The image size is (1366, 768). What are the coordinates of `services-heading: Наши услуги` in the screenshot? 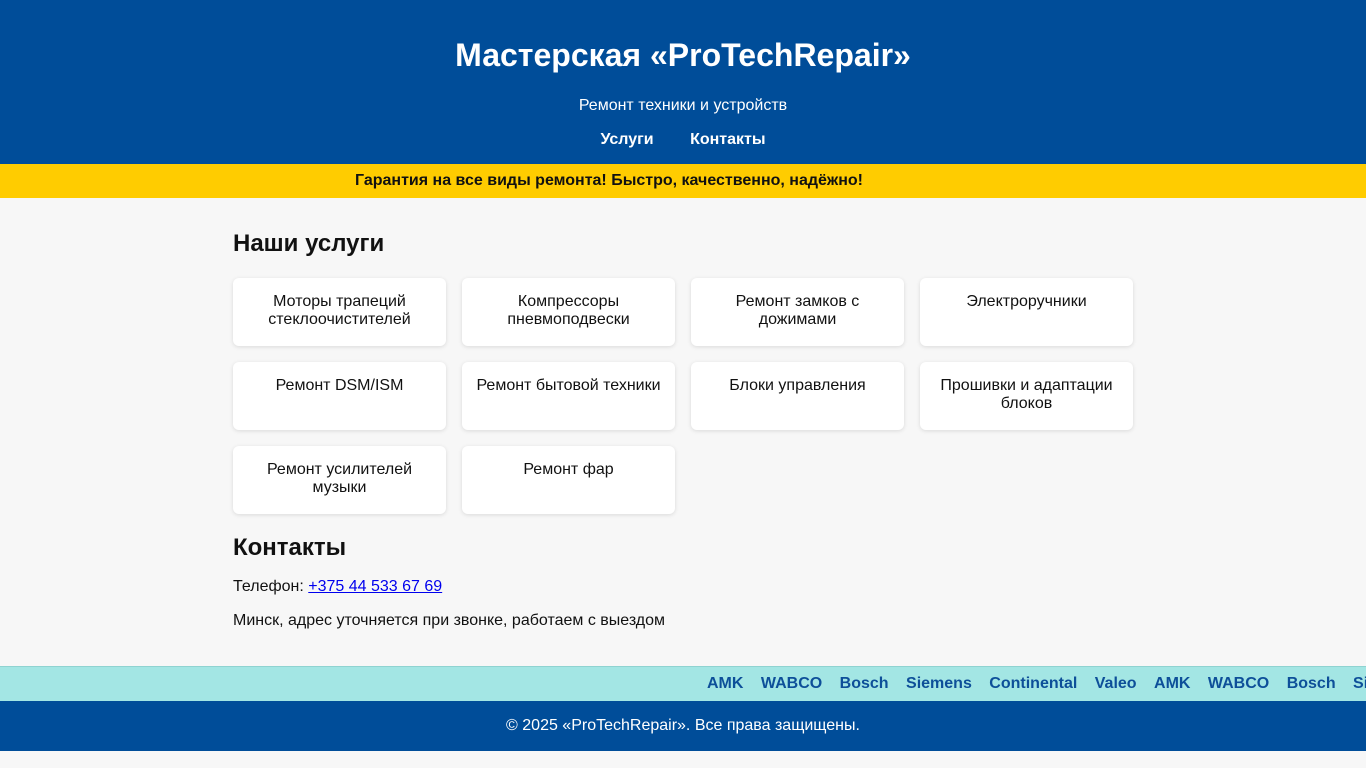 It's located at (309, 243).